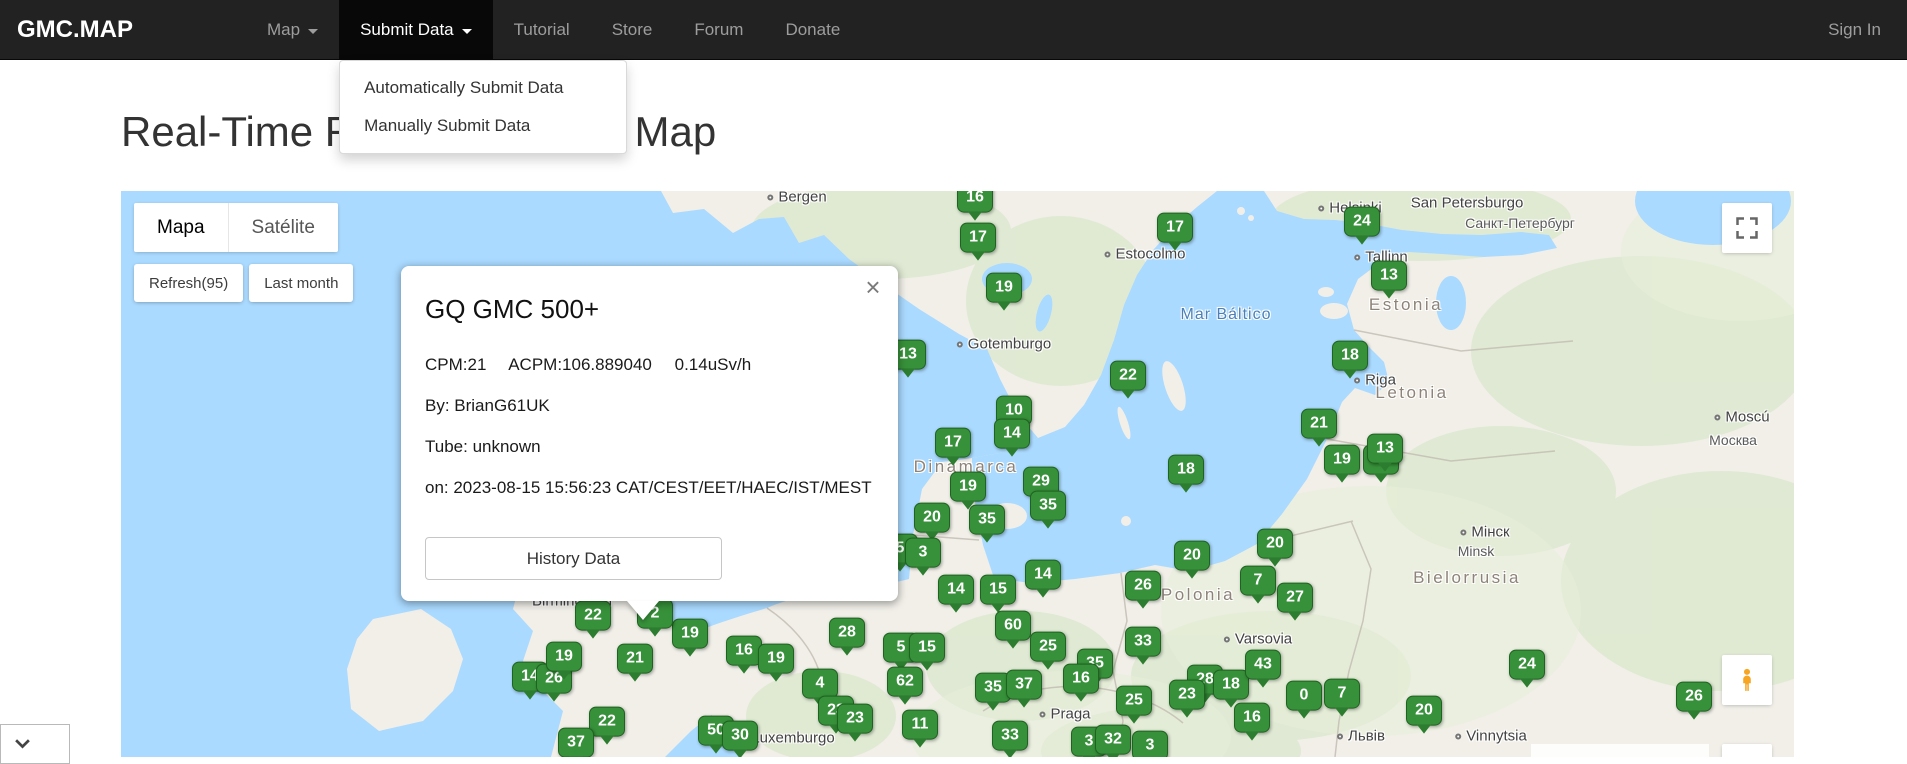 The height and width of the screenshot is (764, 1907). Describe the element at coordinates (483, 88) in the screenshot. I see `menu-item-automatically-submit-data: Automatically Submit Data` at that location.